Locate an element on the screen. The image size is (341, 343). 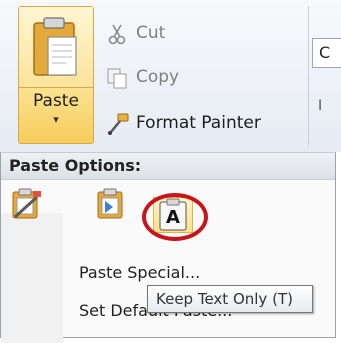
scissors-icon is located at coordinates (117, 34).